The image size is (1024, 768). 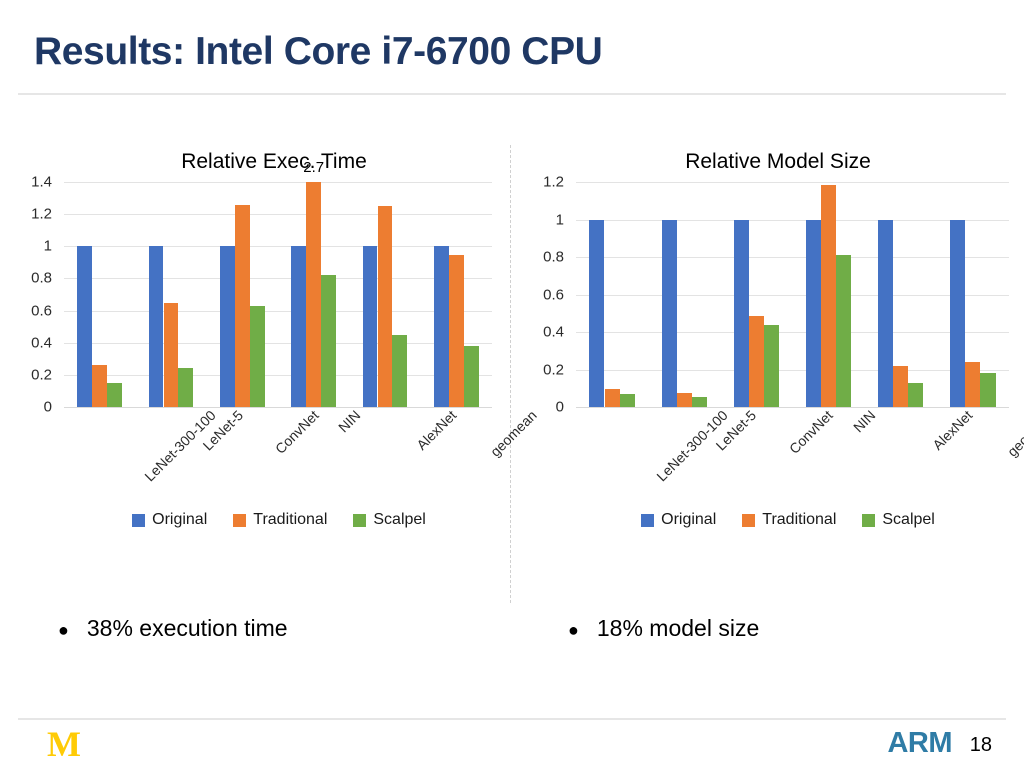 I want to click on page-title: Results: Intel Core i7-6700 CPU, so click(x=318, y=51).